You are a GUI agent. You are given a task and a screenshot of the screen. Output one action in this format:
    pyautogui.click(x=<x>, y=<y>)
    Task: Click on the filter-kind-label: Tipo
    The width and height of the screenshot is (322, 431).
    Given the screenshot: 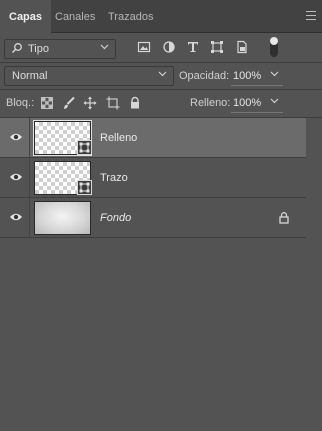 What is the action you would take?
    pyautogui.click(x=38, y=49)
    